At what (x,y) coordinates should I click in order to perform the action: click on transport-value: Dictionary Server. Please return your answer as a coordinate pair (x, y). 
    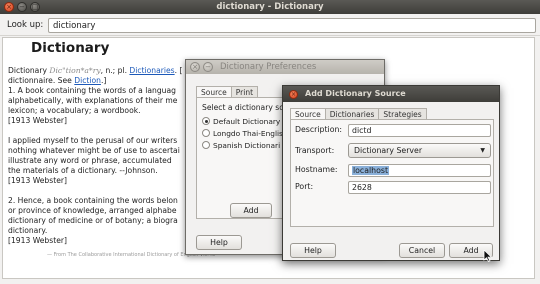
    Looking at the image, I should click on (388, 150).